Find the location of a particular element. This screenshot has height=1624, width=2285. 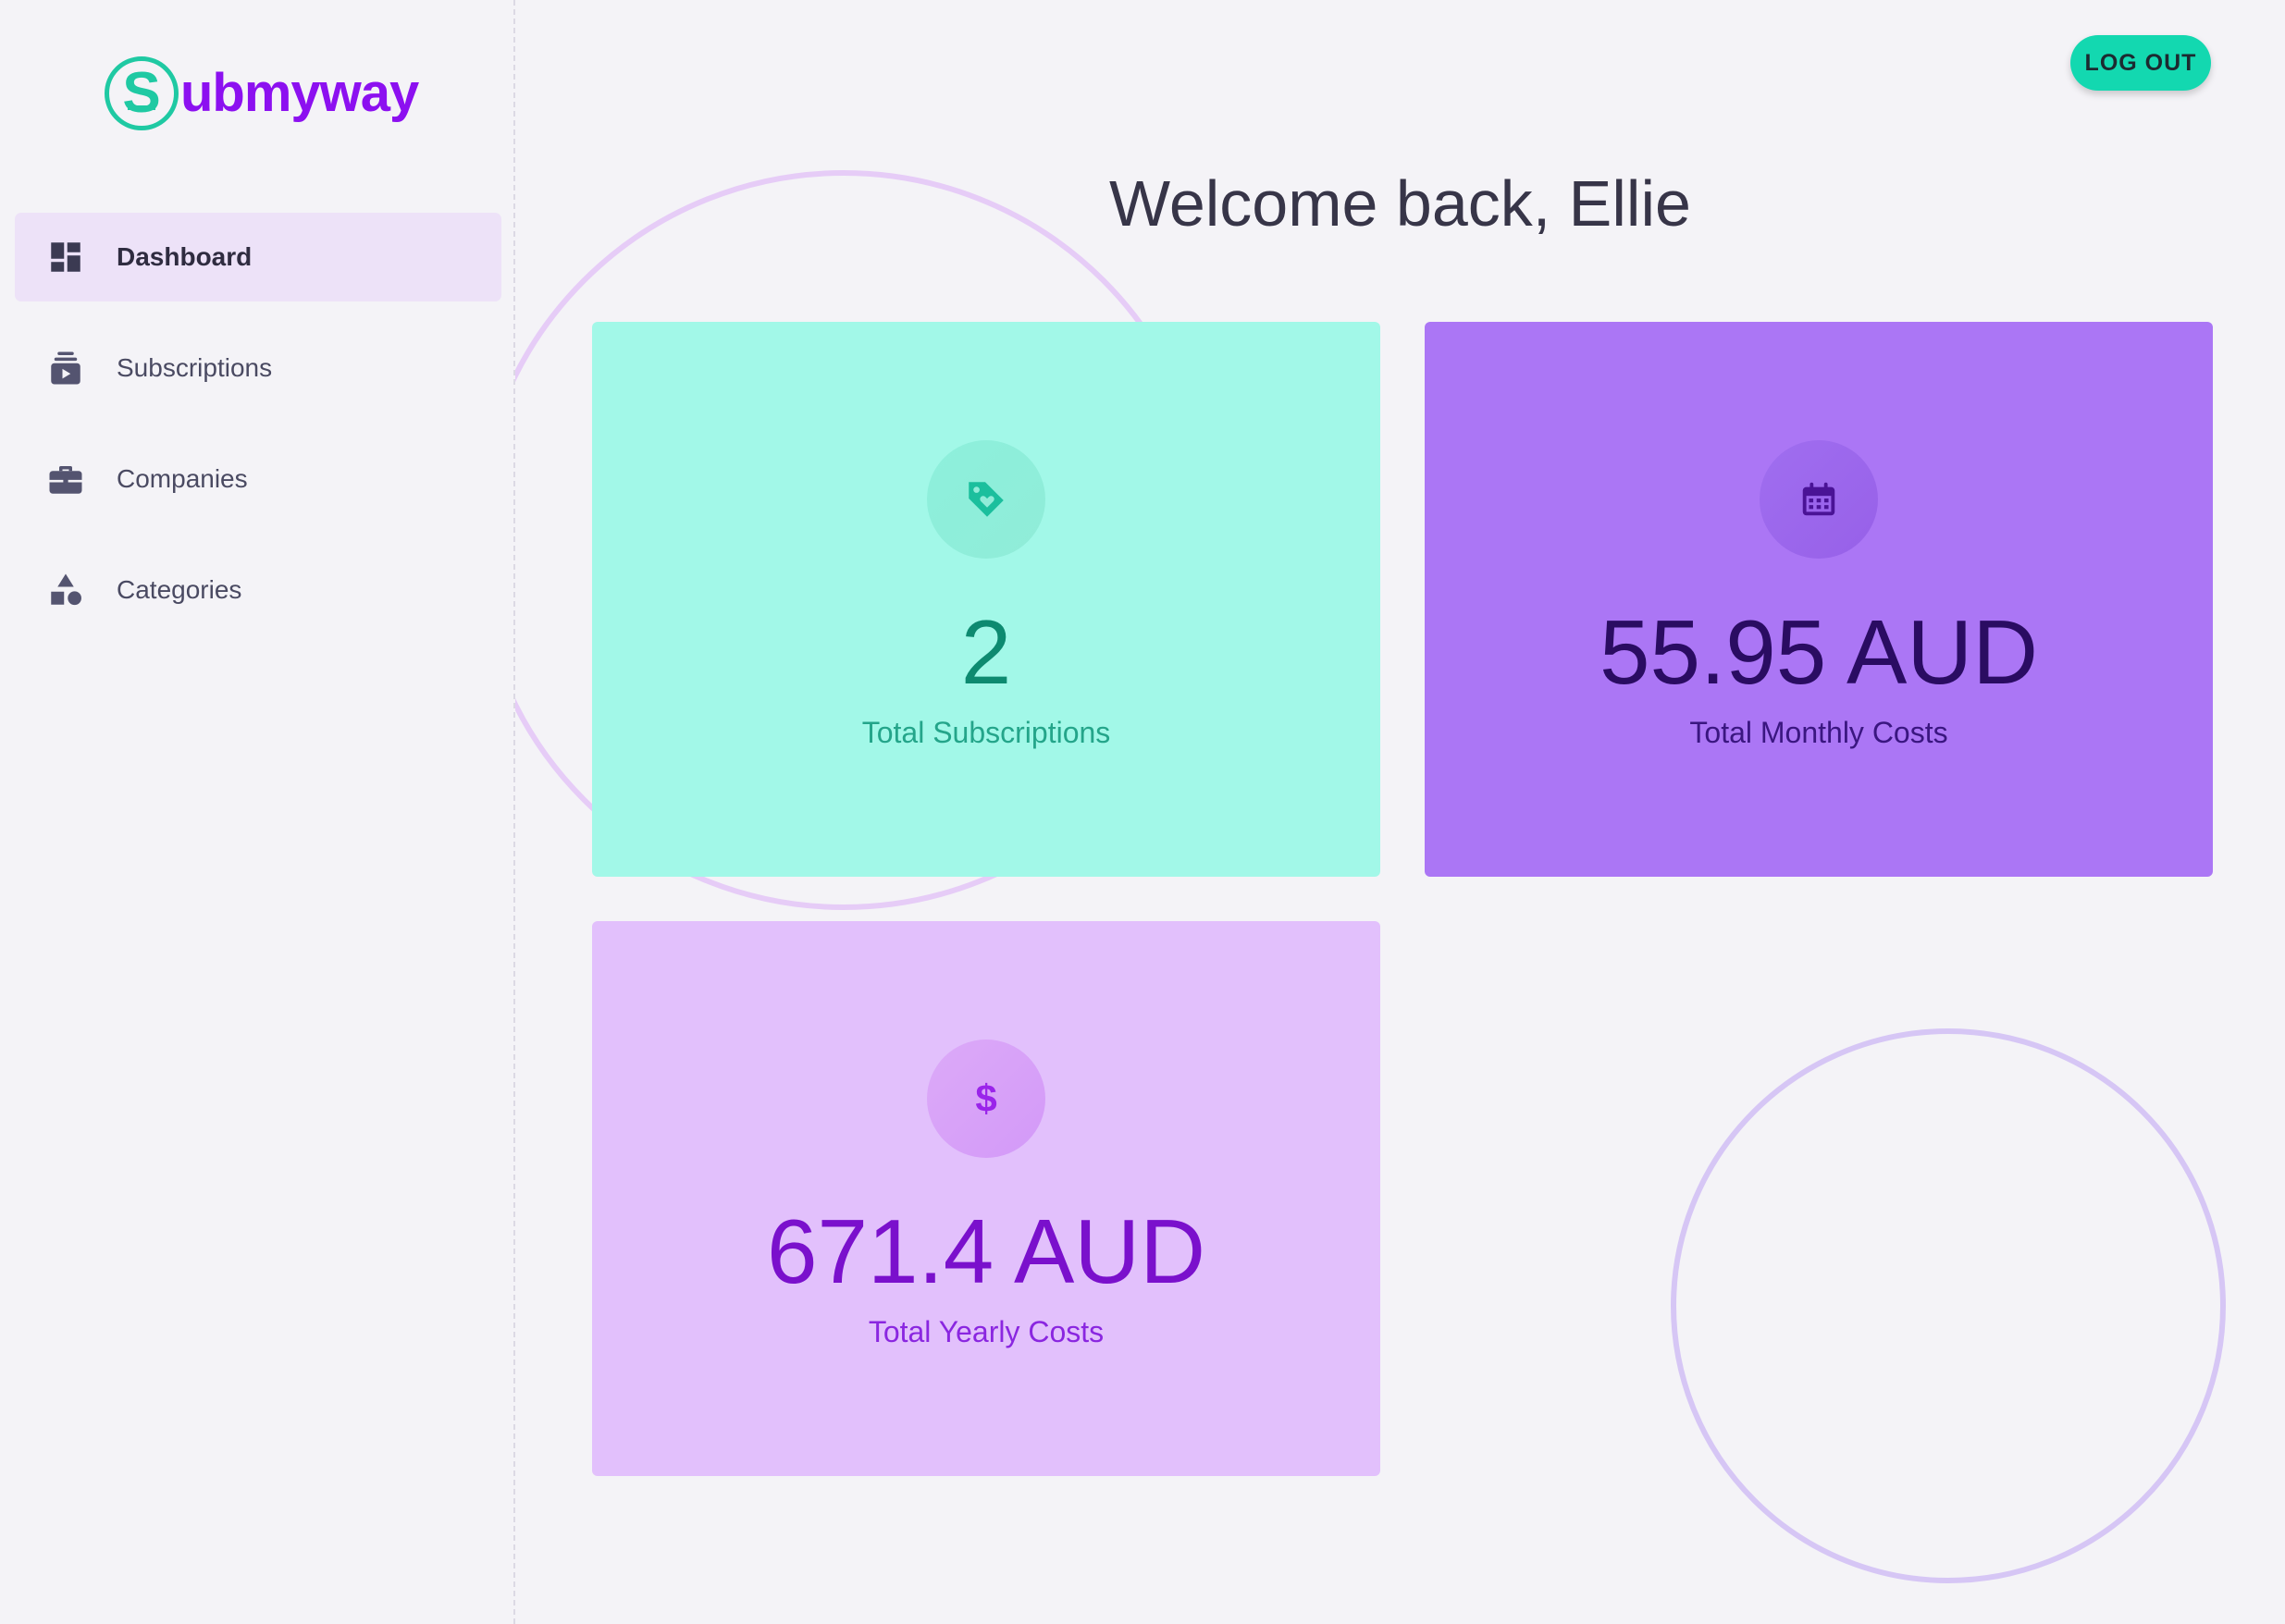

sidebar-item-dashboard: Dashboard is located at coordinates (258, 257).